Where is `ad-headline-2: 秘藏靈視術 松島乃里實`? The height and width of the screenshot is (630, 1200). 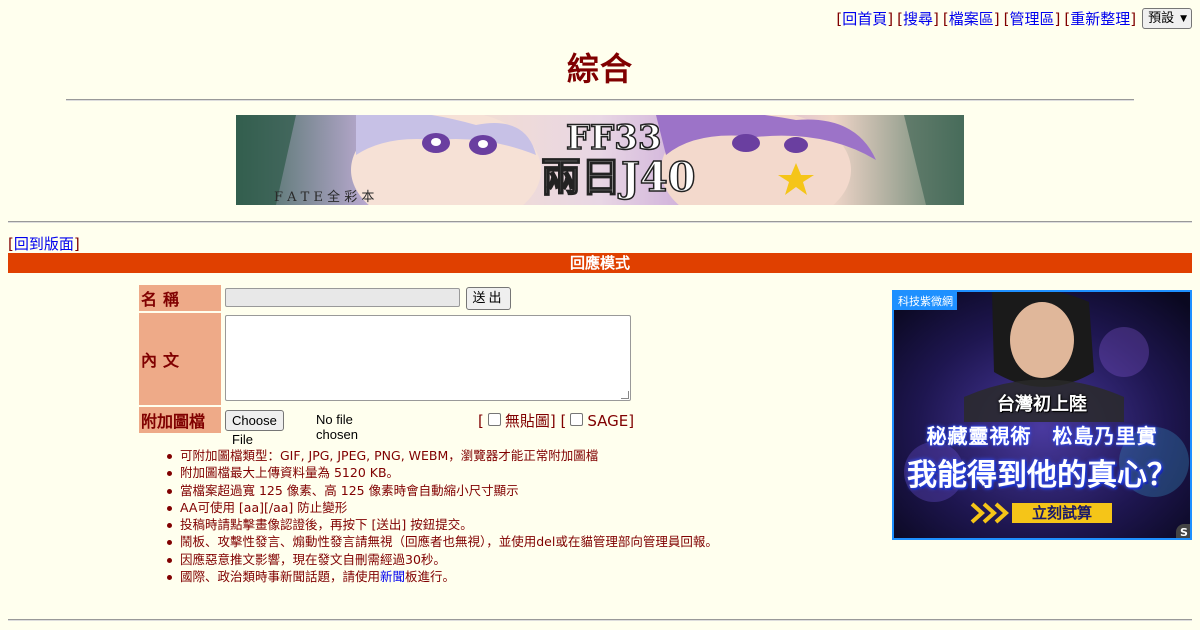
ad-headline-2: 秘藏靈視術 松島乃里實 is located at coordinates (1042, 436).